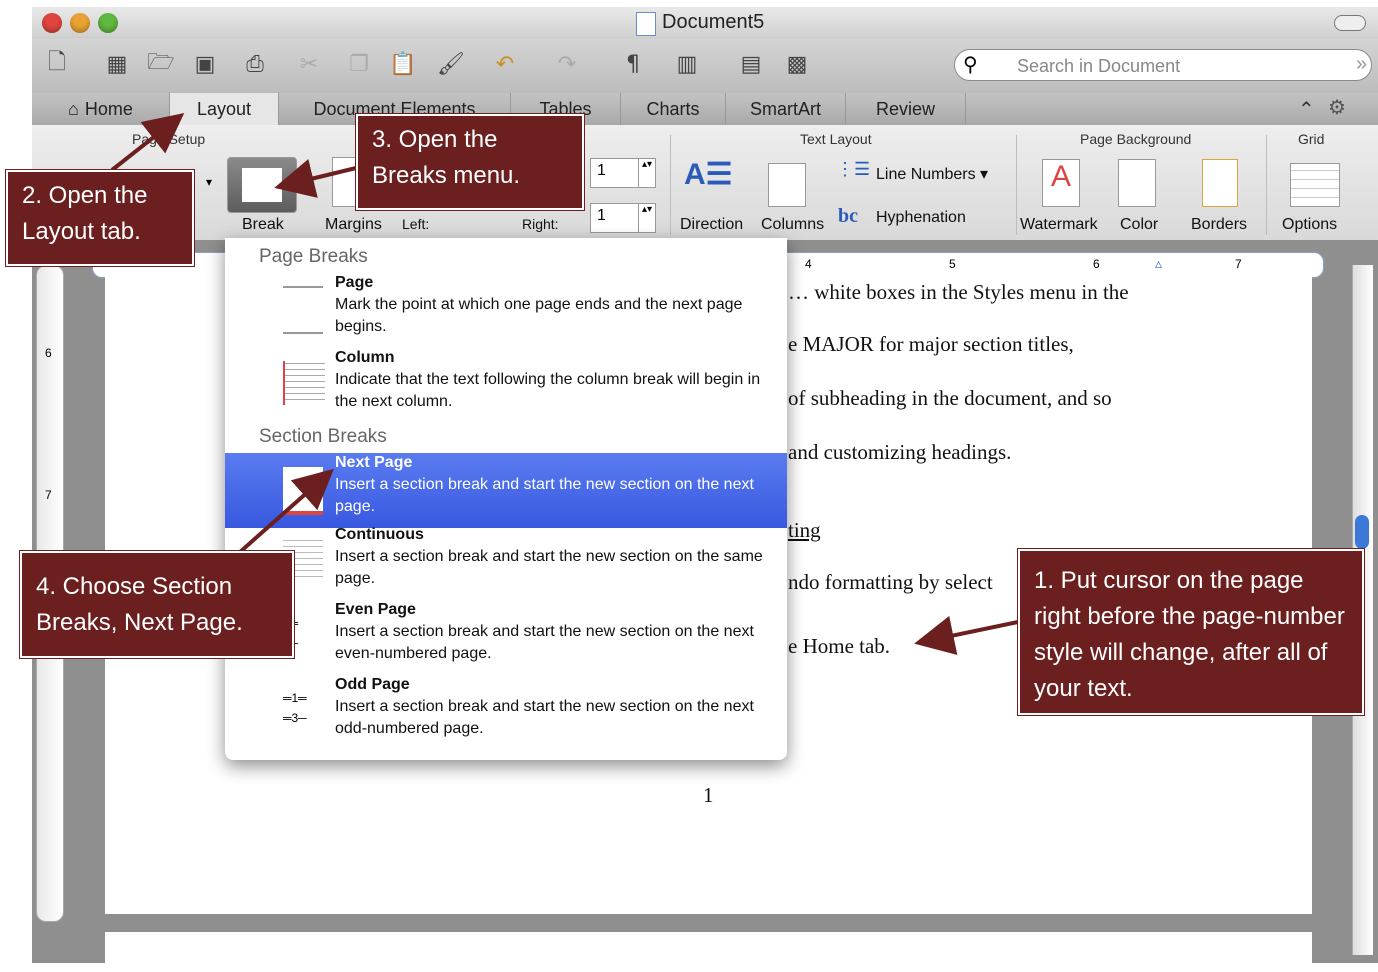  What do you see at coordinates (286, 511) in the screenshot?
I see `arrow-to-next-page` at bounding box center [286, 511].